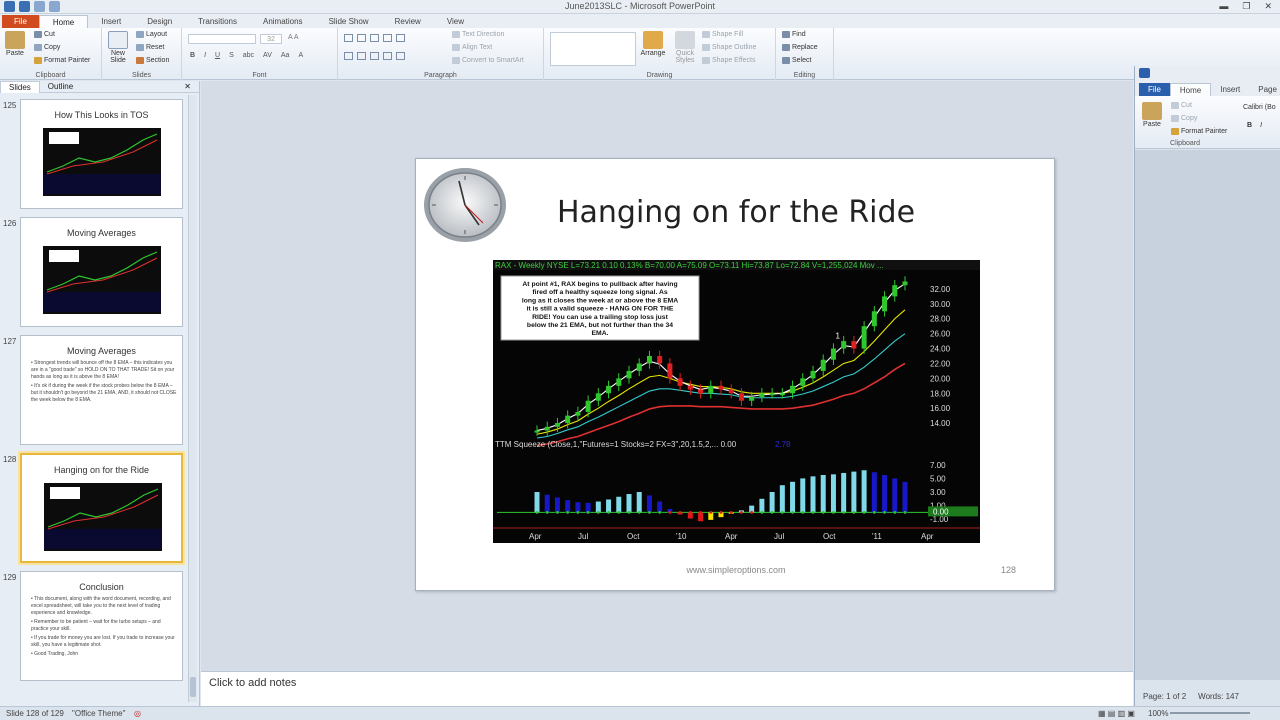  Describe the element at coordinates (472, 47) in the screenshot. I see `align-text-button: Align Text` at that location.